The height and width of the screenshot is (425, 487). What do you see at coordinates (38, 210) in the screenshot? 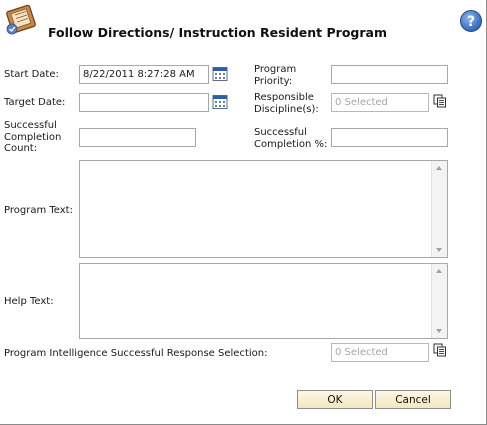
I see `program-text-label: Program Text:` at bounding box center [38, 210].